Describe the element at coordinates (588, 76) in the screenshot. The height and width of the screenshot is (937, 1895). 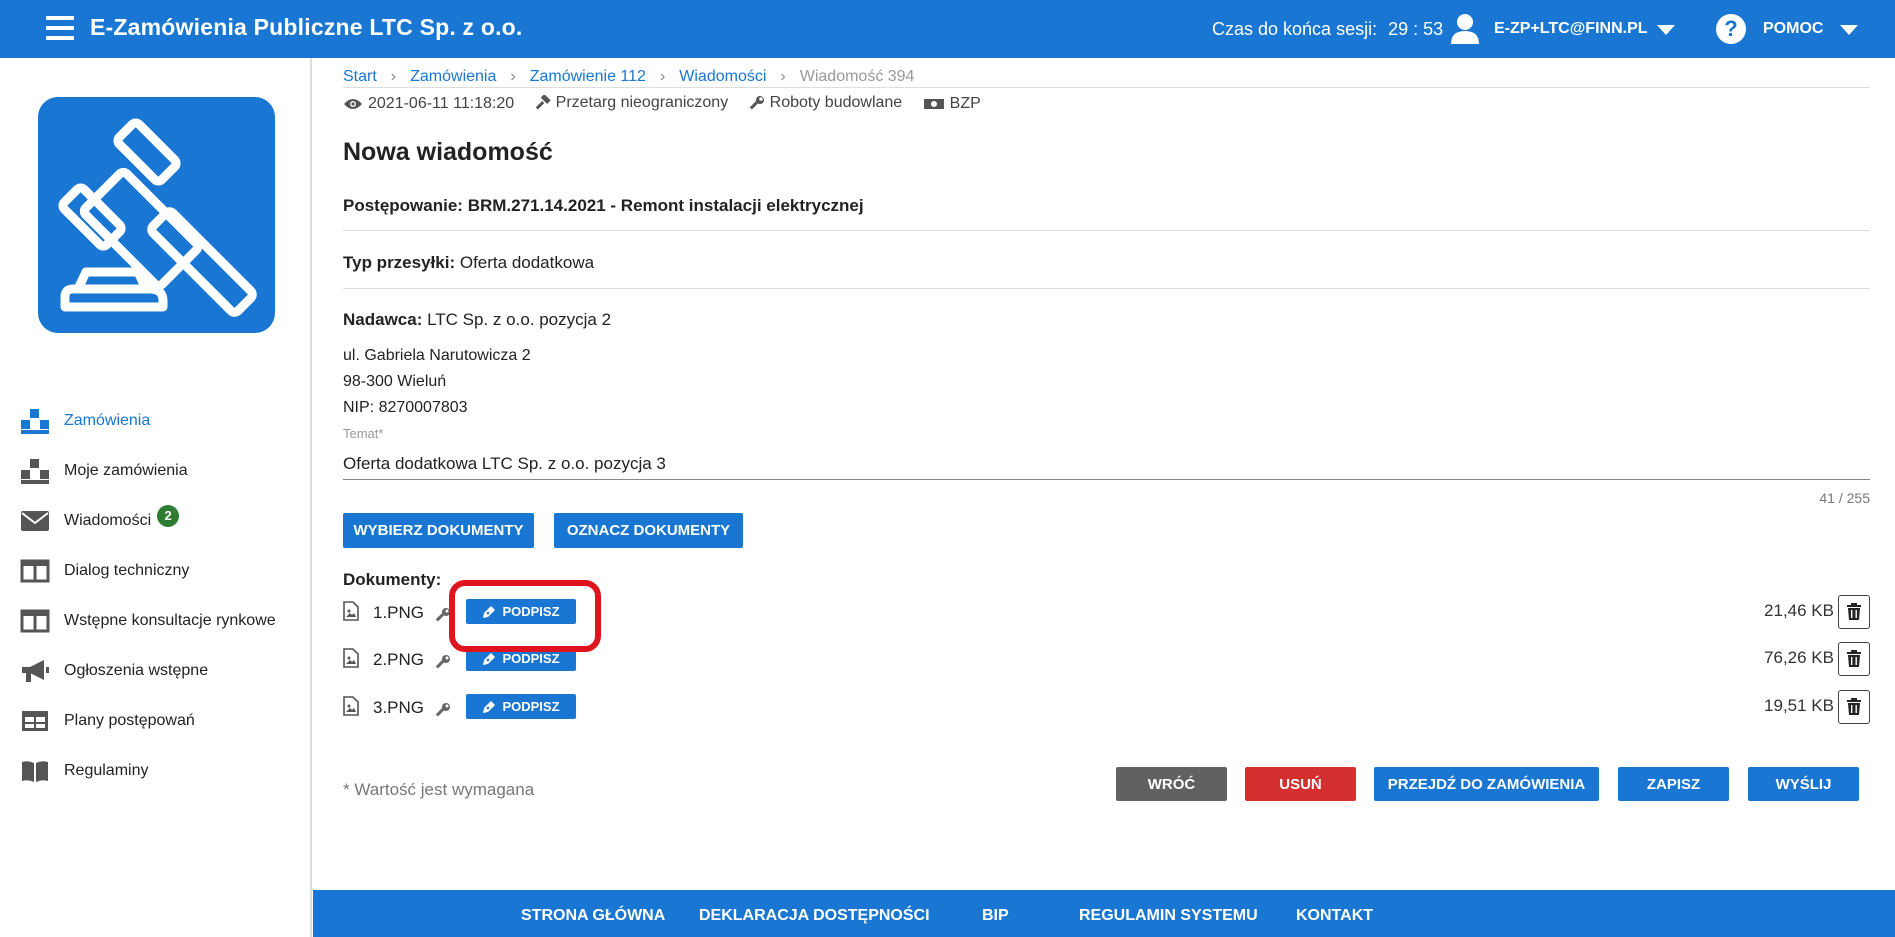
I see `breadcrumb-zamowienie: Zamówienie 112` at that location.